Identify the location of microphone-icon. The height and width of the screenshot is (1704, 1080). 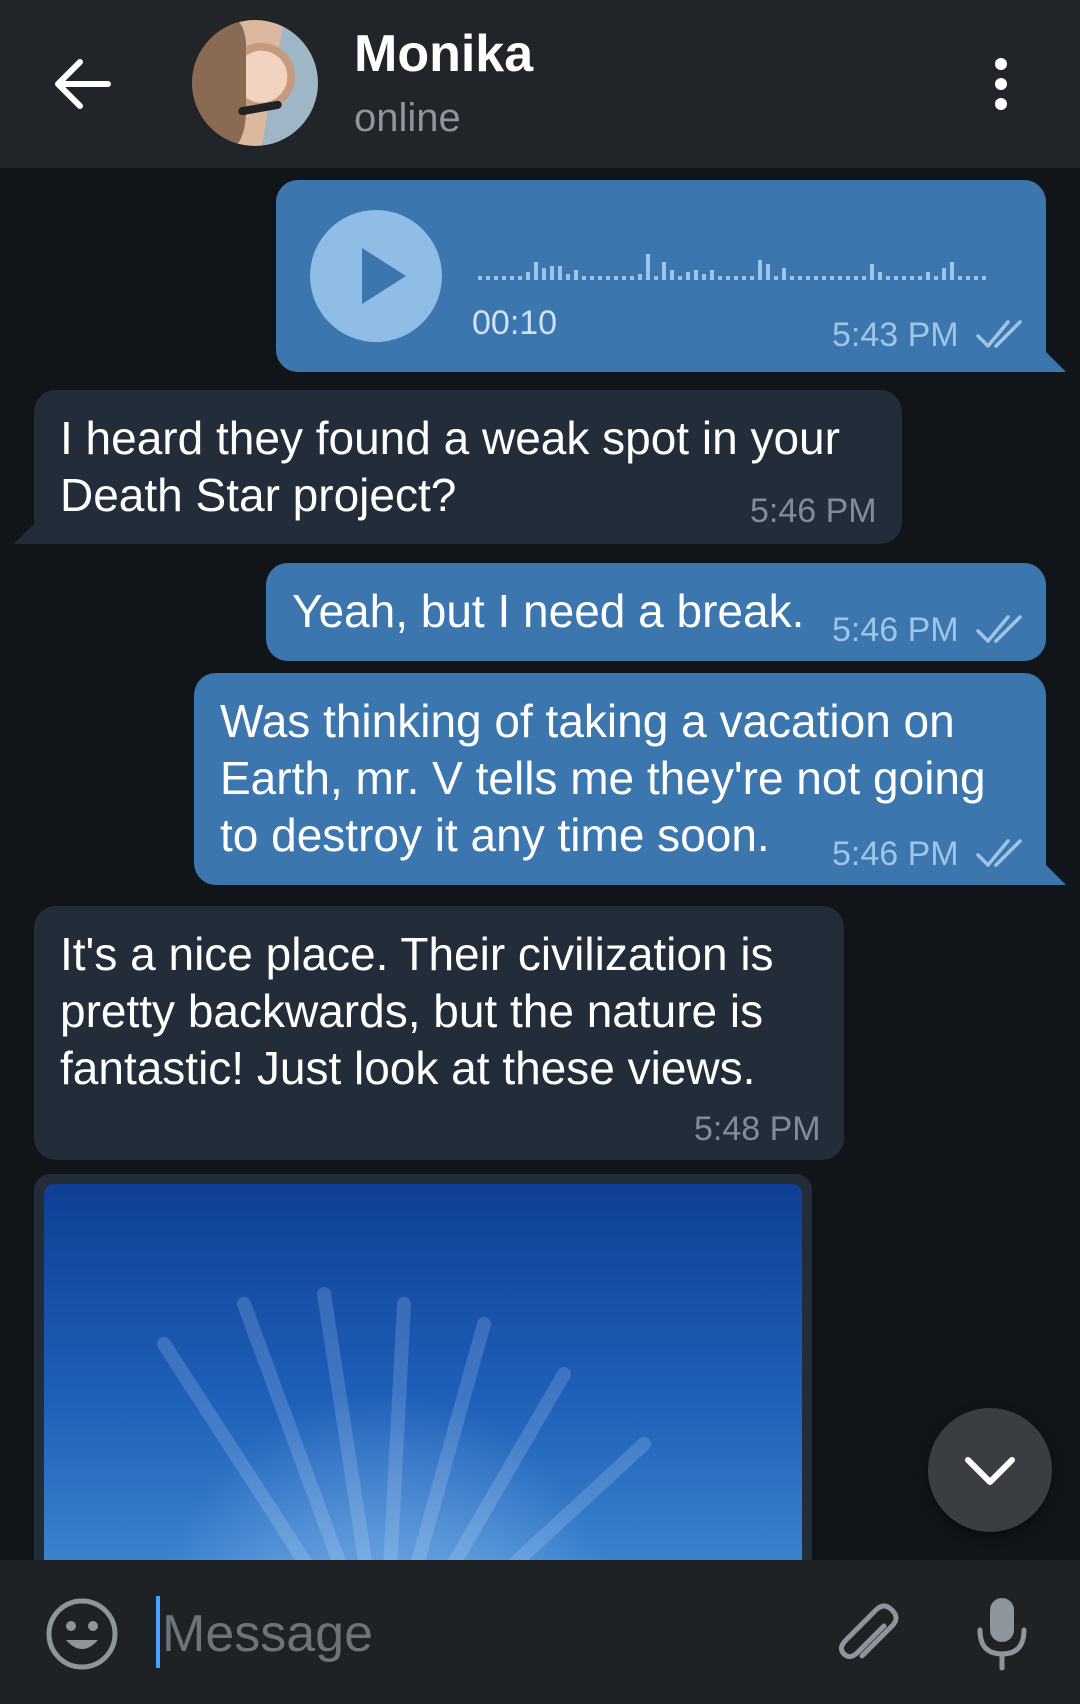
(1002, 1634).